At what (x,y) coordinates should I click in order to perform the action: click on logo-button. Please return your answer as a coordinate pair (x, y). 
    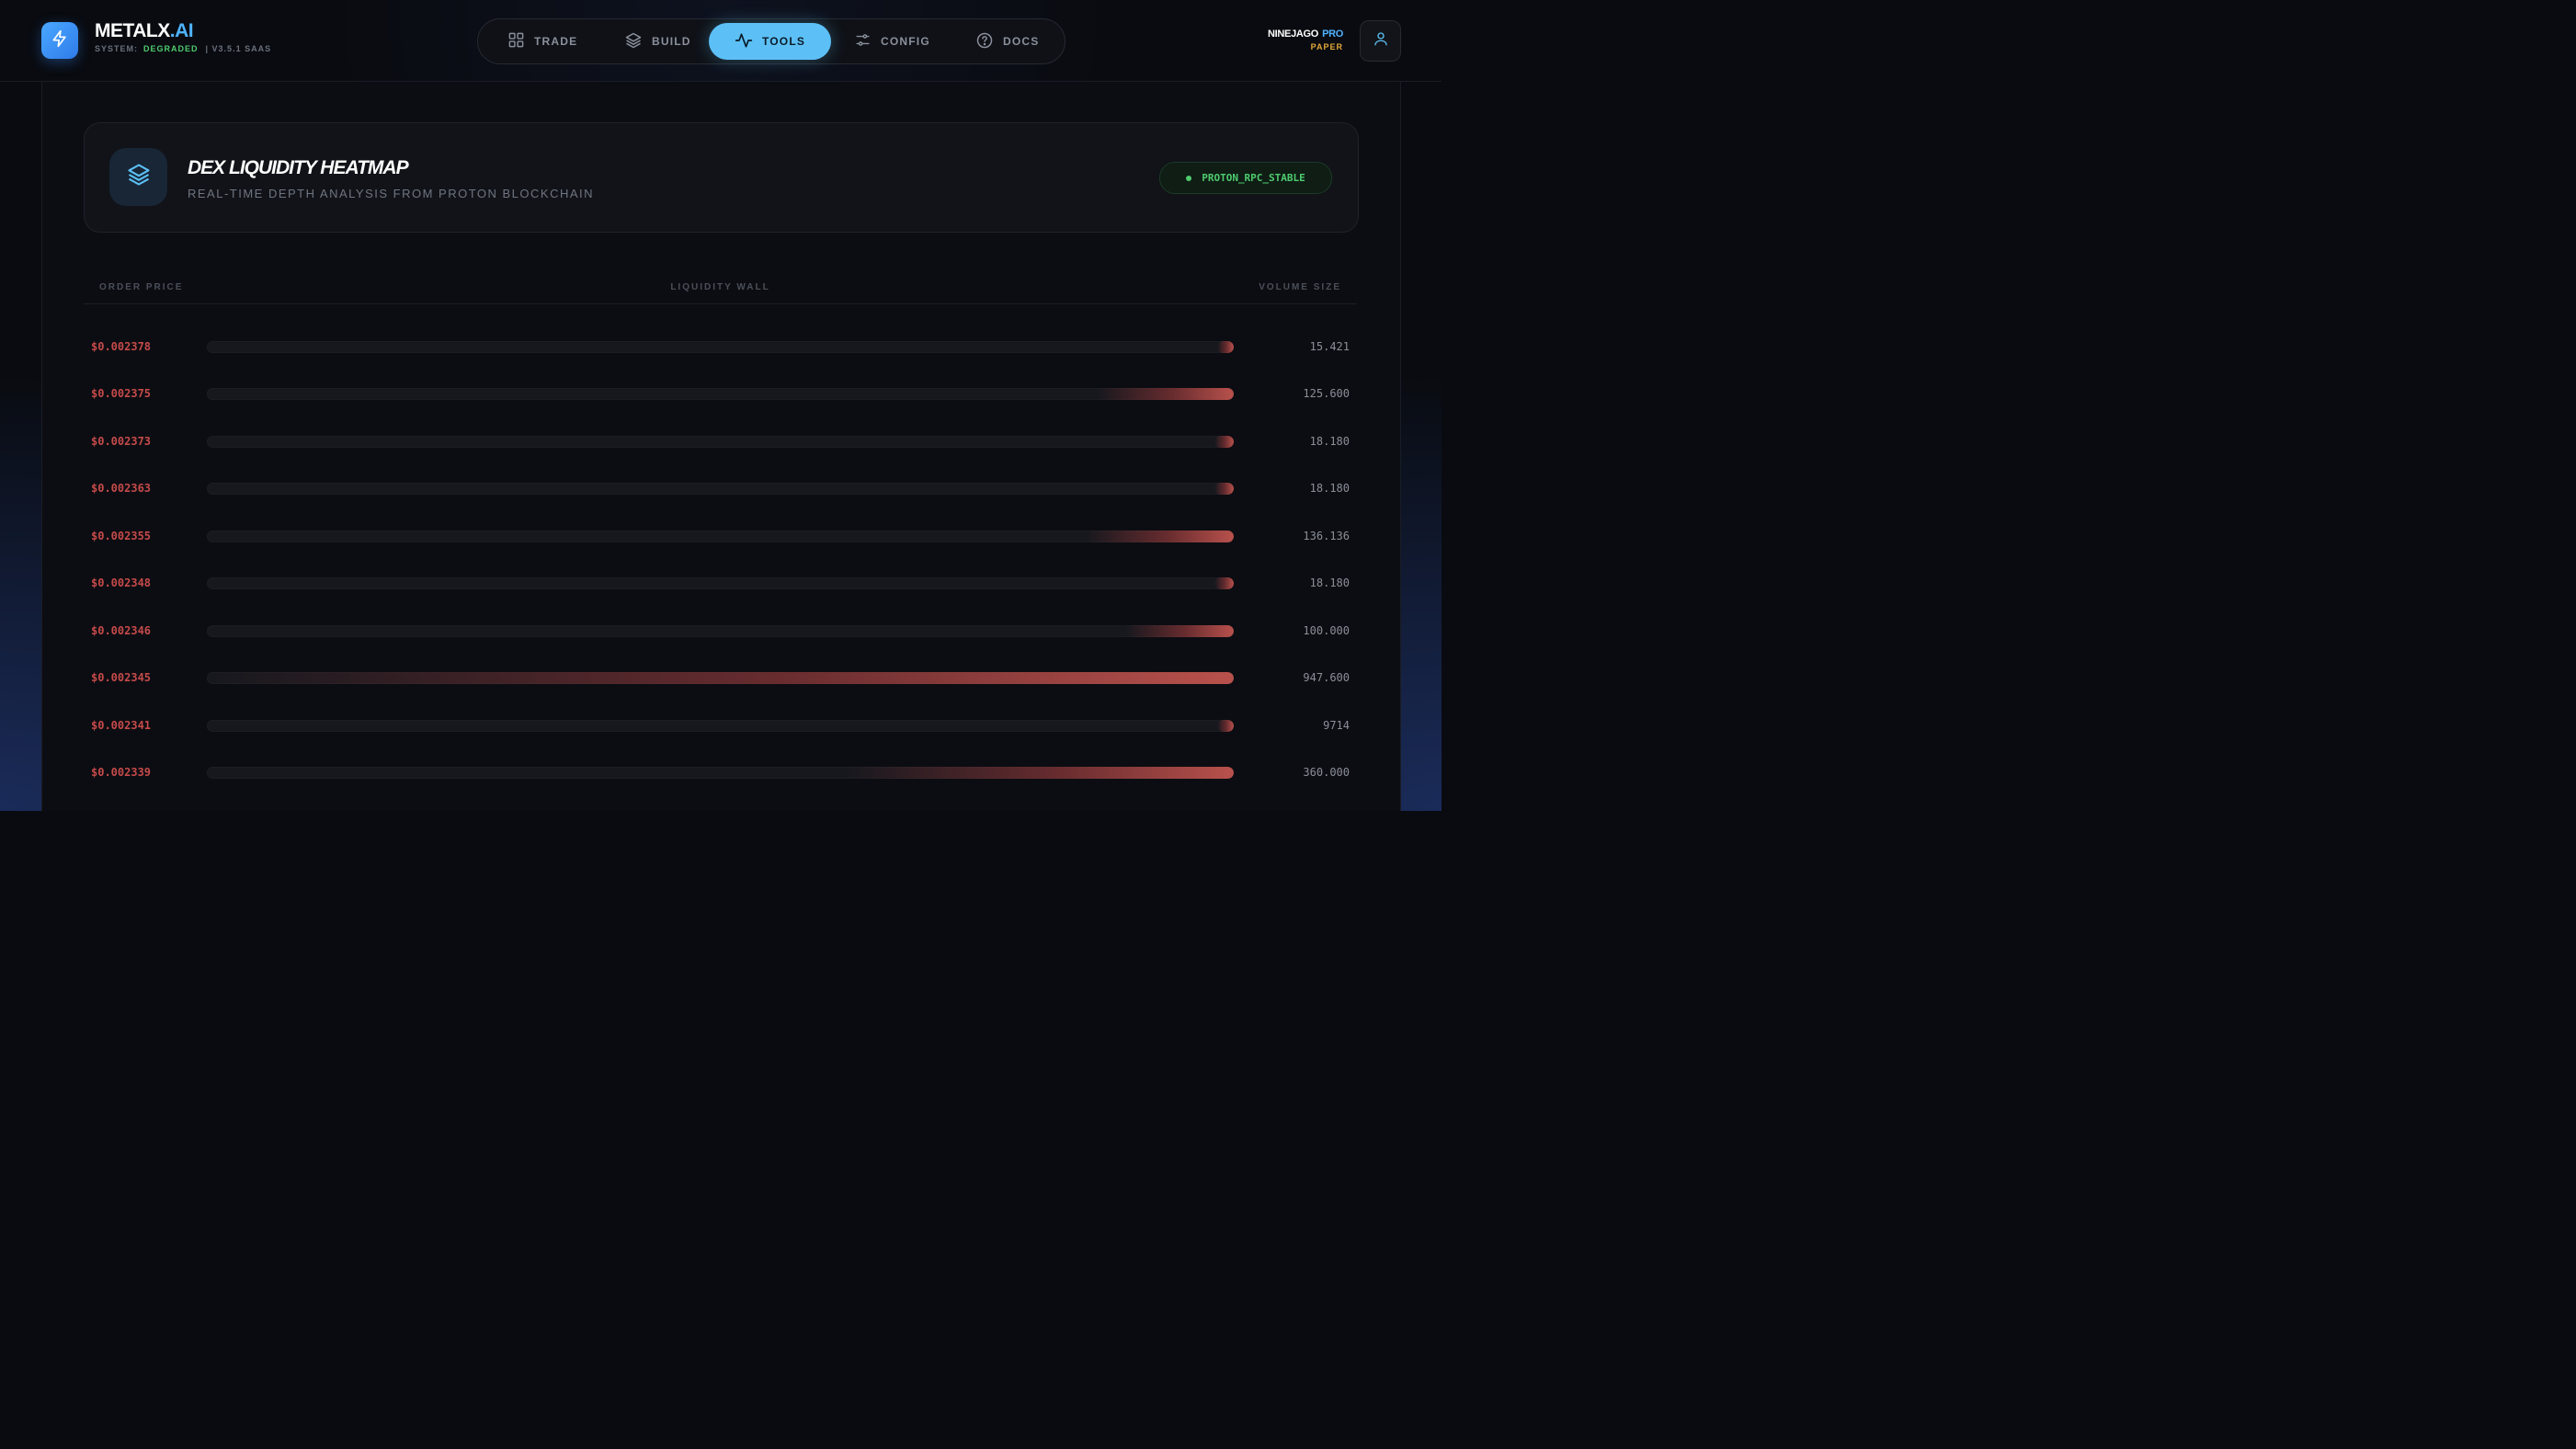
    Looking at the image, I should click on (59, 41).